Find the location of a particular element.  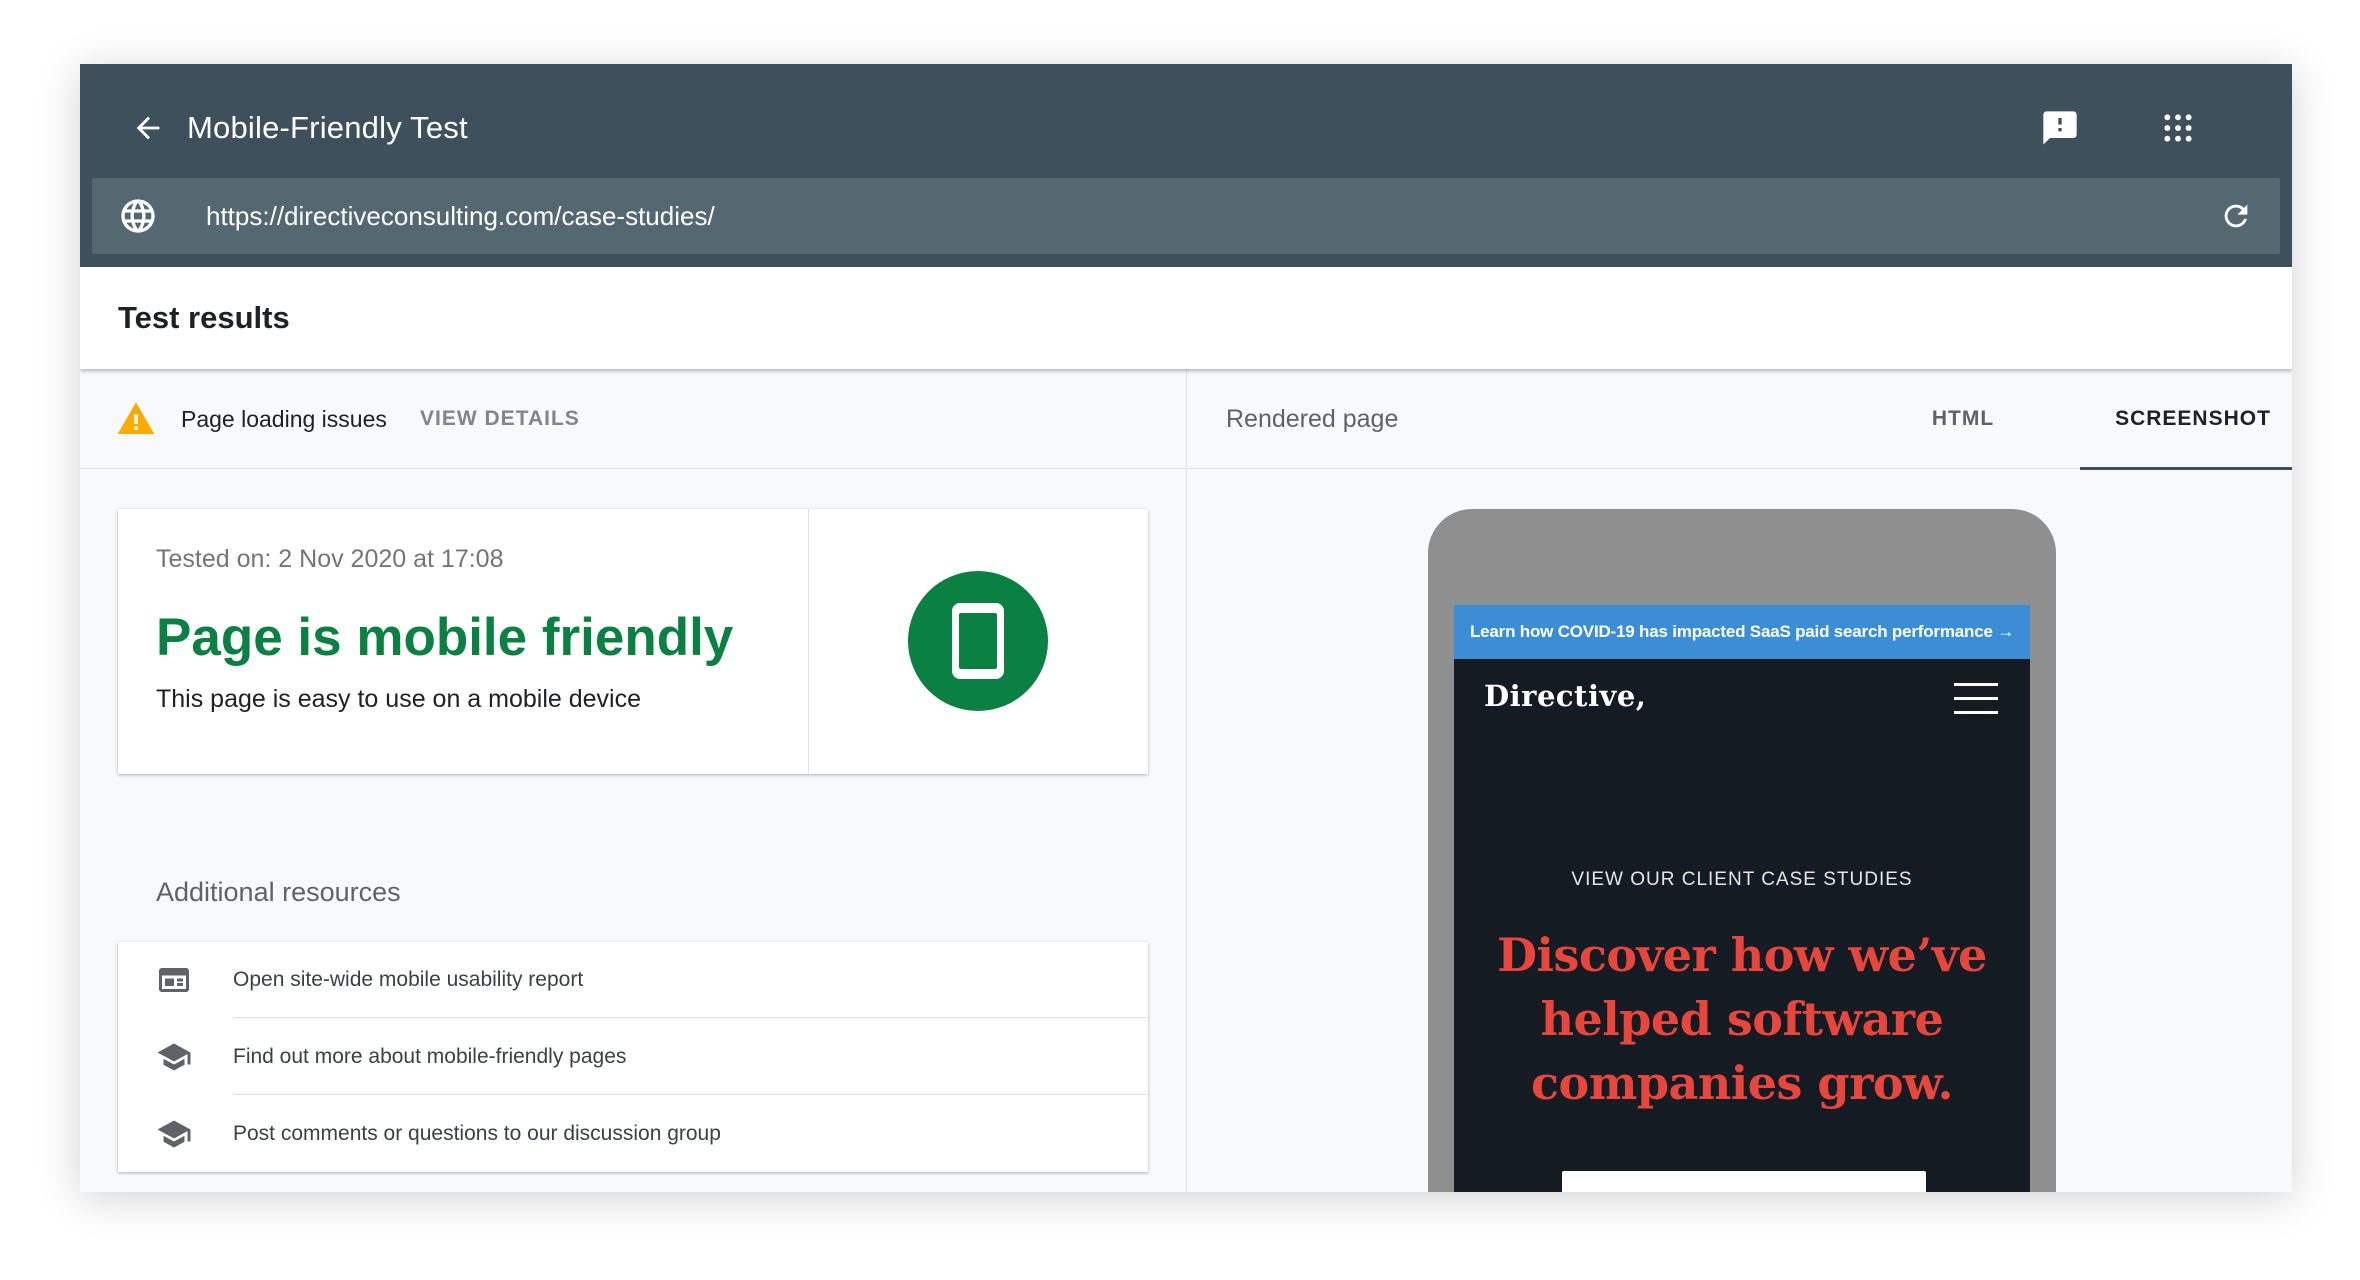

card-divider is located at coordinates (808, 641).